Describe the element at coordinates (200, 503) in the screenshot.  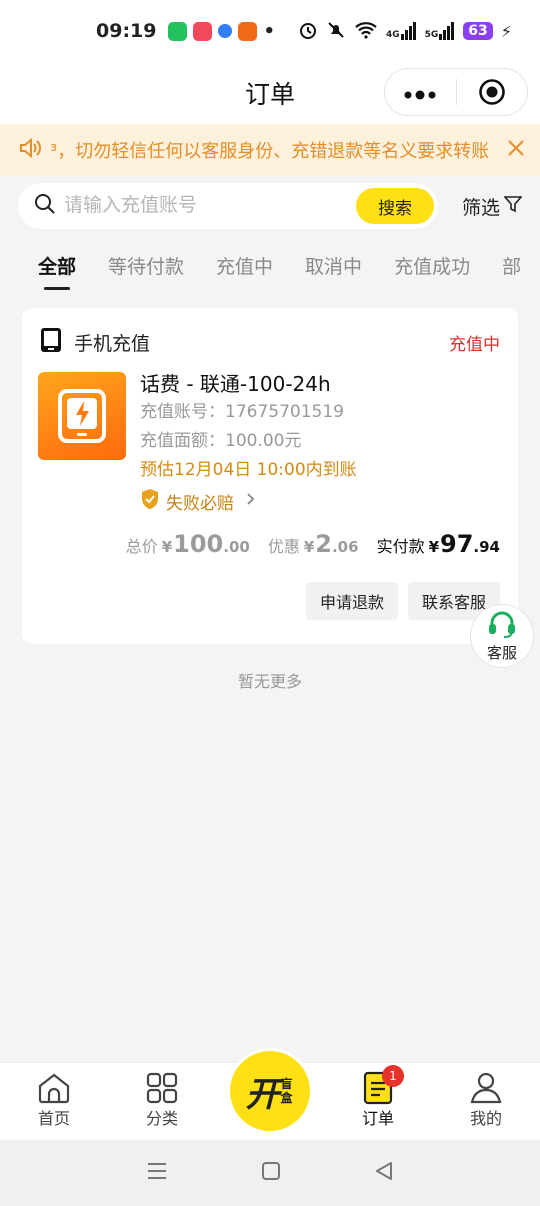
I see `guarantee-label: 失败必赔` at that location.